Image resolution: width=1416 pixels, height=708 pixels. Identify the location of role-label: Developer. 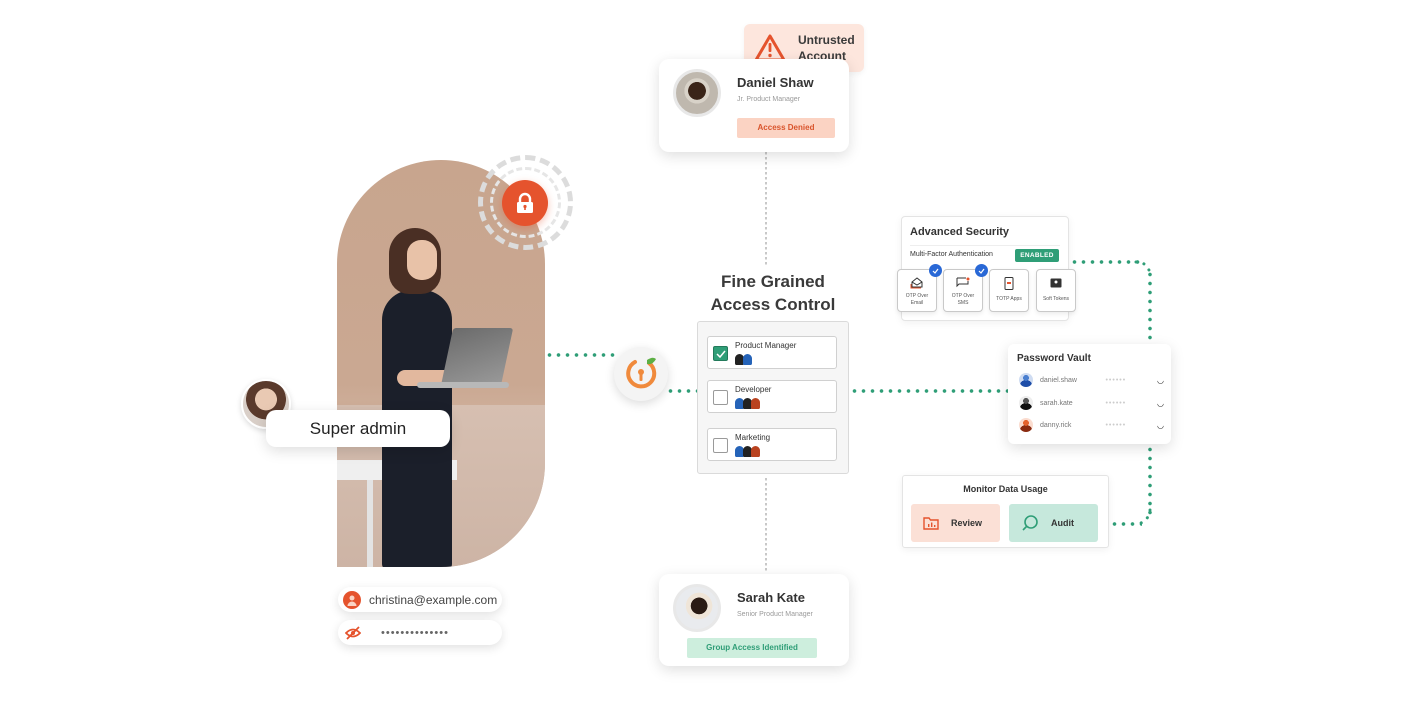
(753, 389).